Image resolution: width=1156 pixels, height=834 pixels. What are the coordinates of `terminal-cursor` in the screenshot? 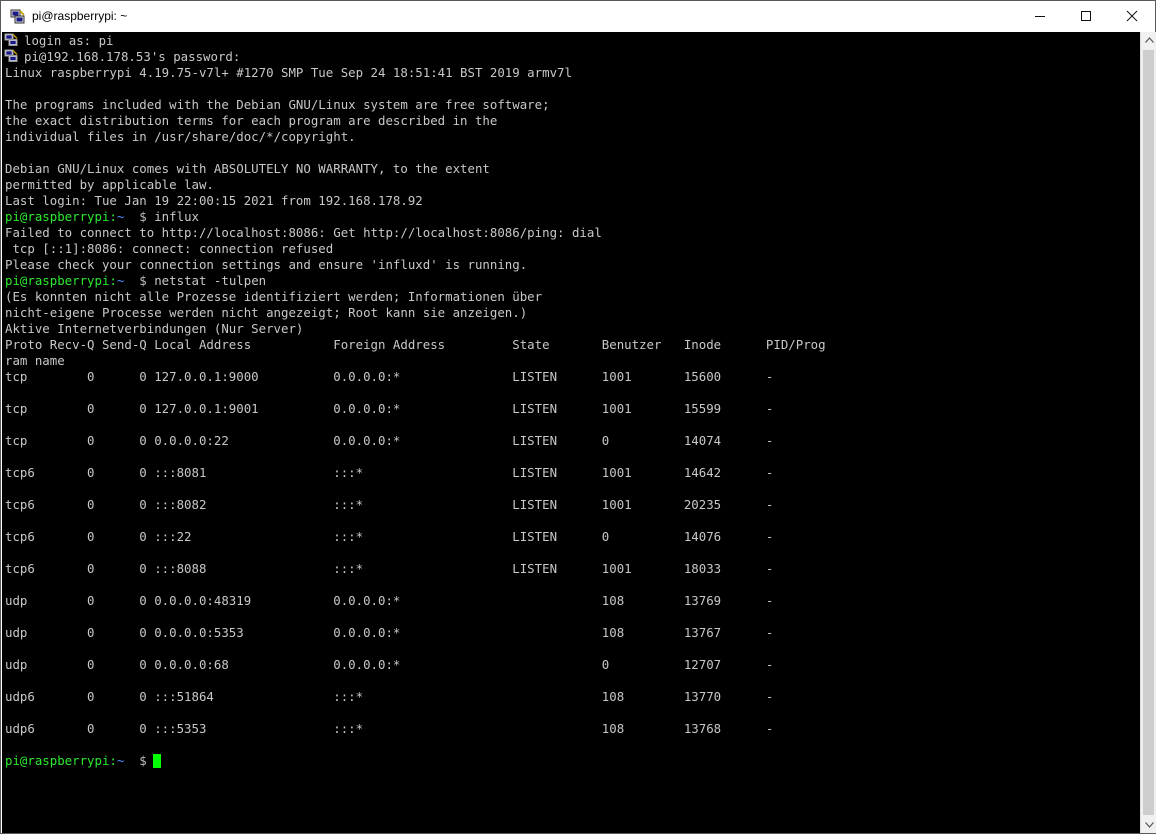 It's located at (156, 761).